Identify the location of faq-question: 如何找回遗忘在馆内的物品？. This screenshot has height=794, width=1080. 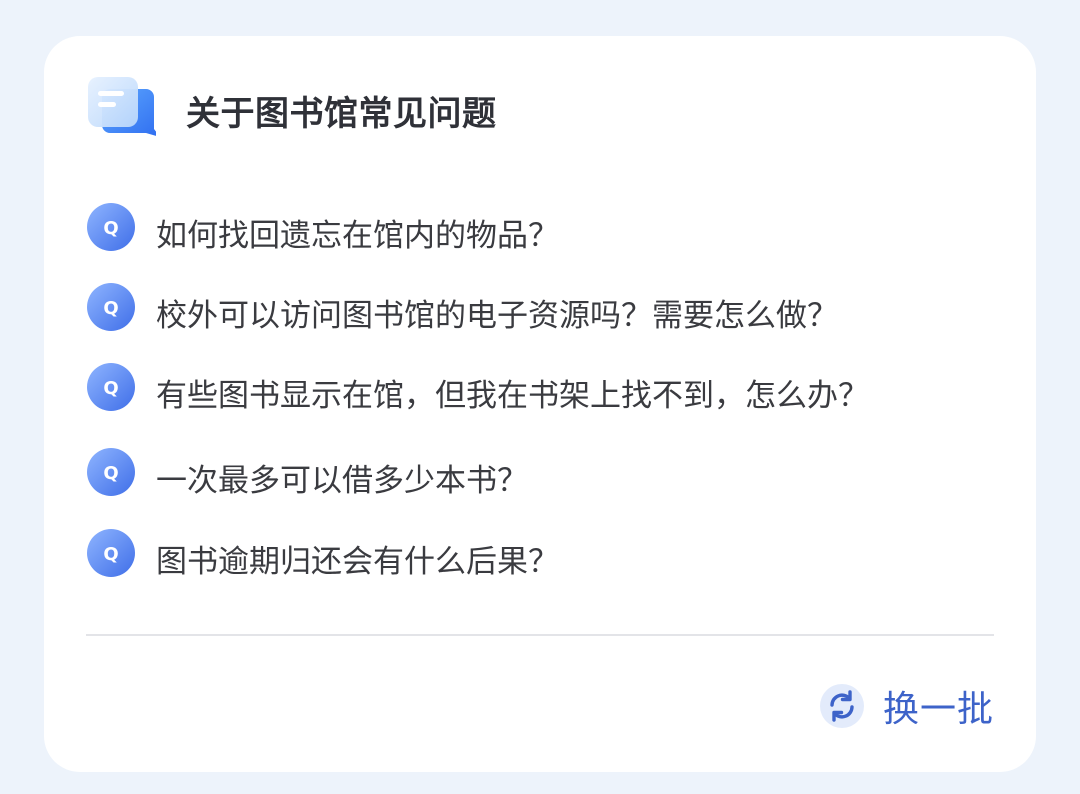
(357, 236).